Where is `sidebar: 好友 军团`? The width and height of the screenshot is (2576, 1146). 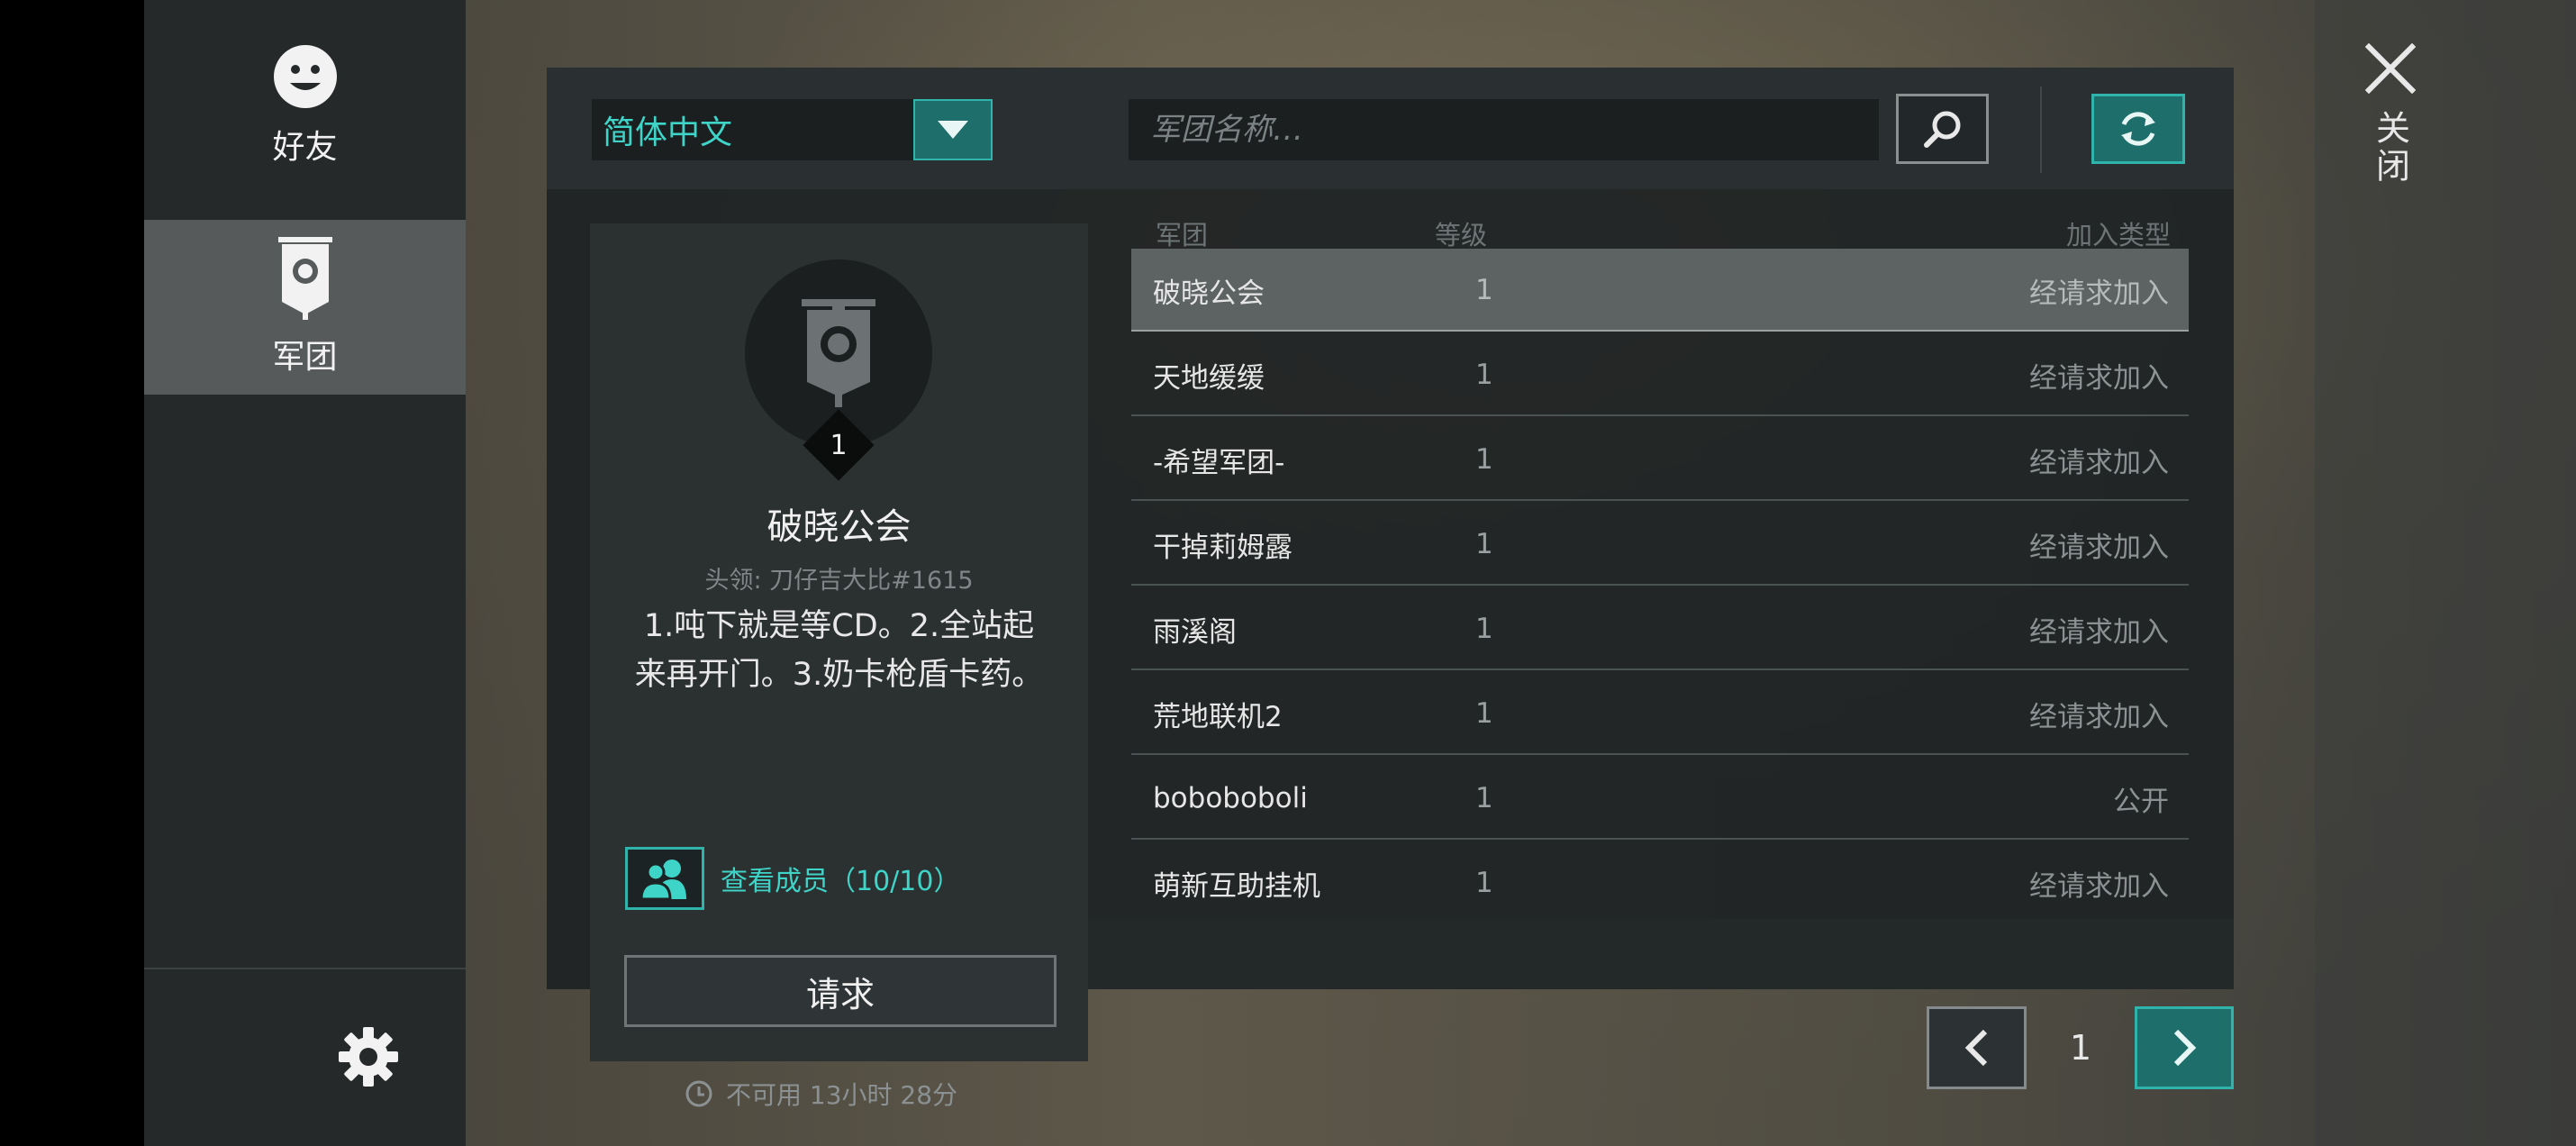
sidebar: 好友 军团 is located at coordinates (305, 573).